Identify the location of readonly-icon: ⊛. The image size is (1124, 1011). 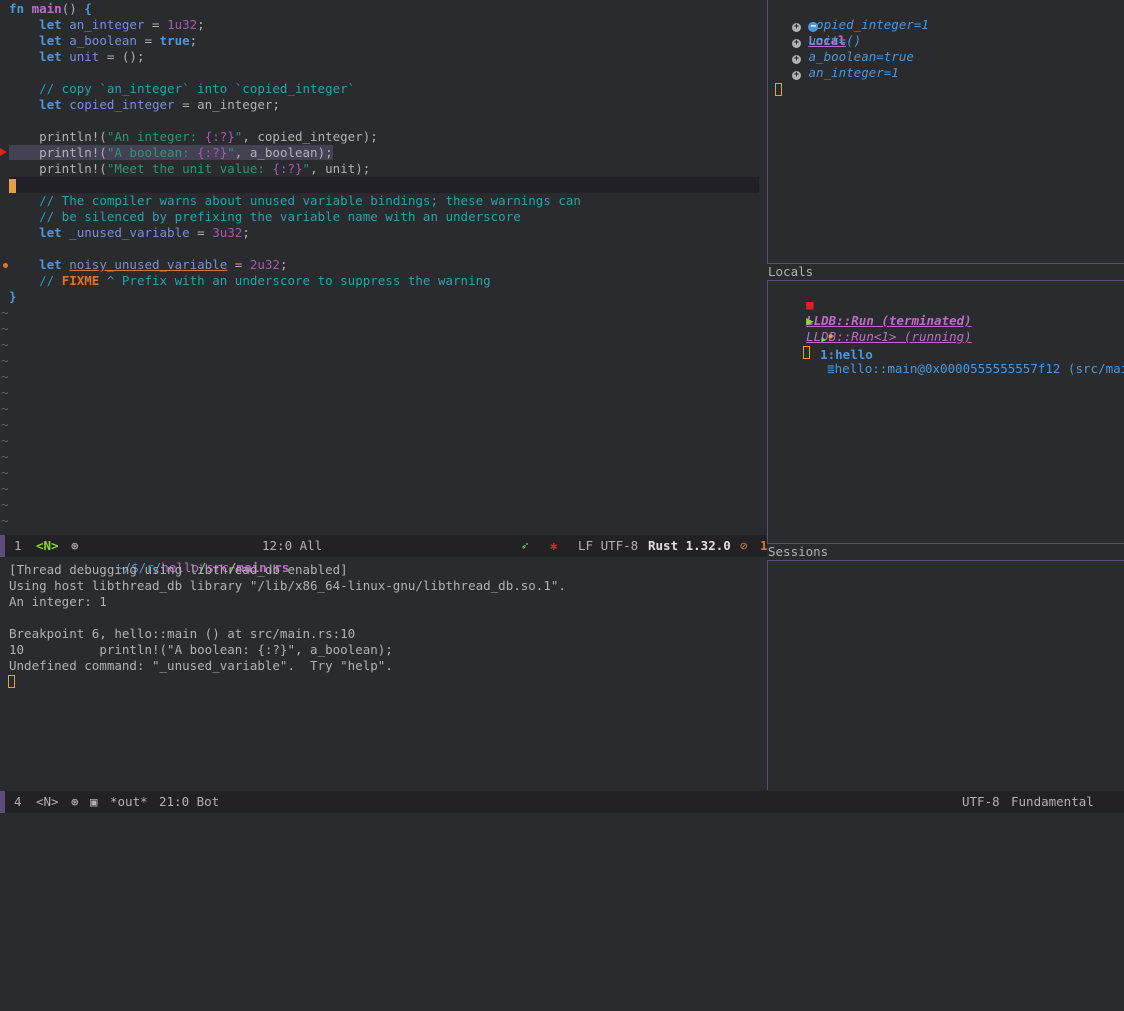
(75, 801).